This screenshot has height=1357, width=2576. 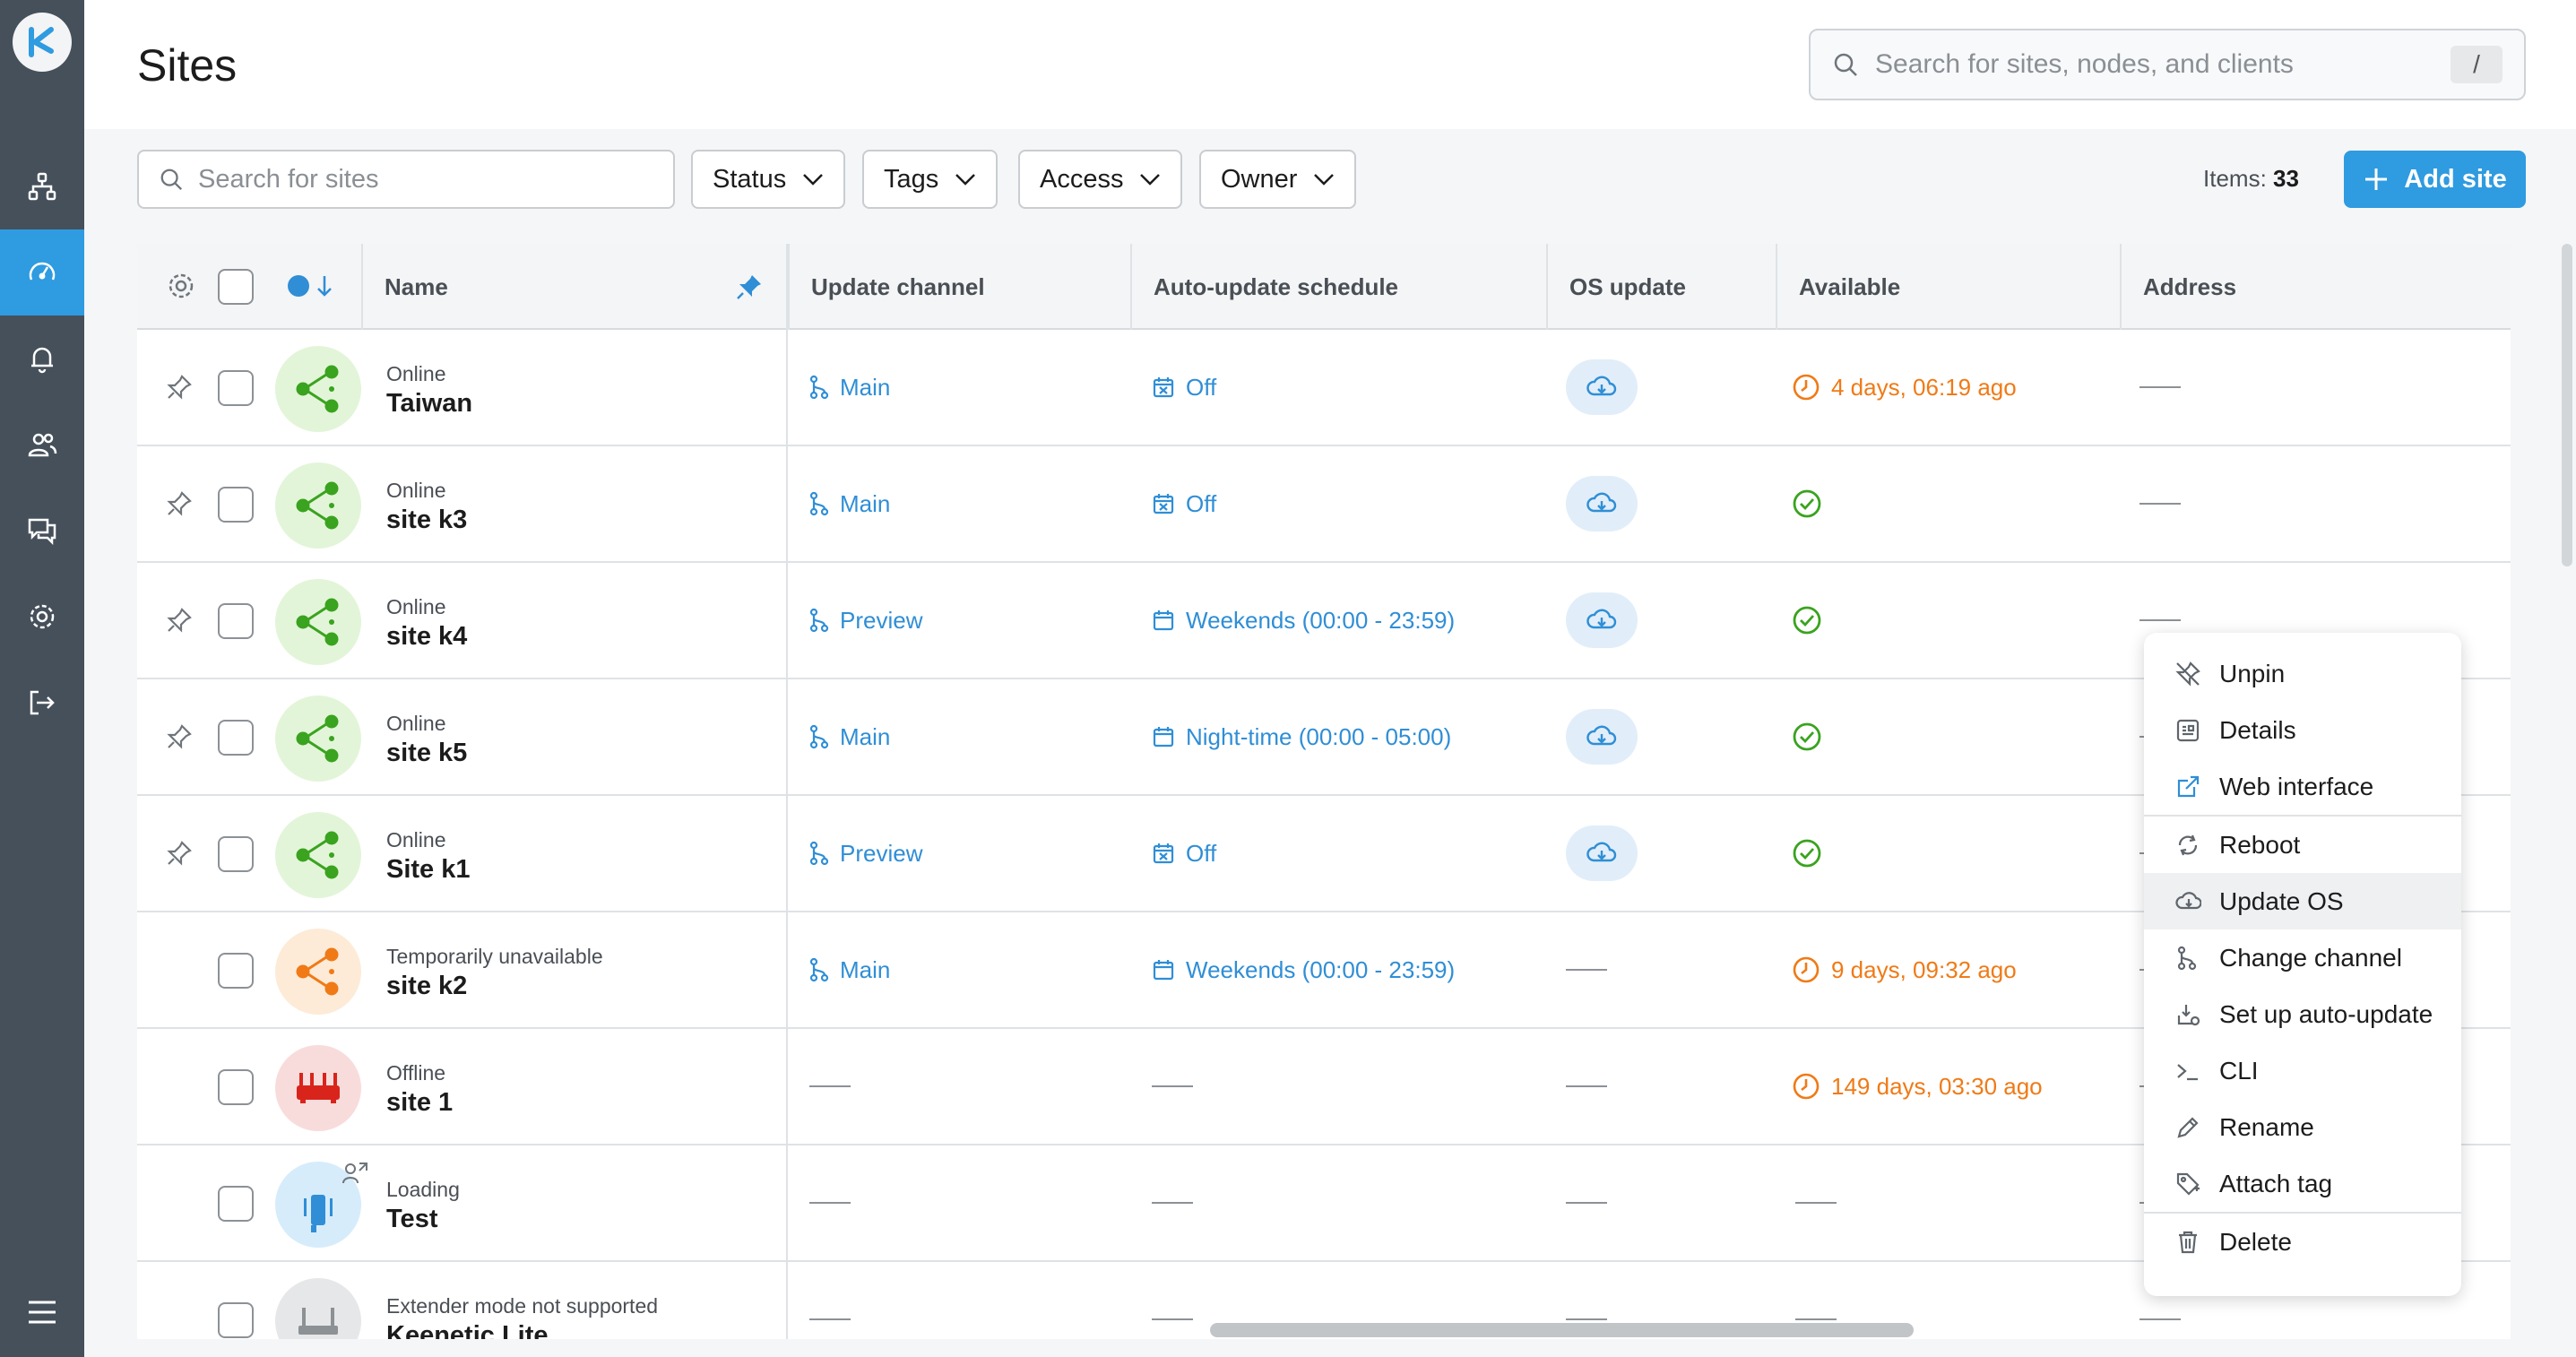 I want to click on column-header-auto-update-schedule: Auto-update schedule, so click(x=1338, y=287).